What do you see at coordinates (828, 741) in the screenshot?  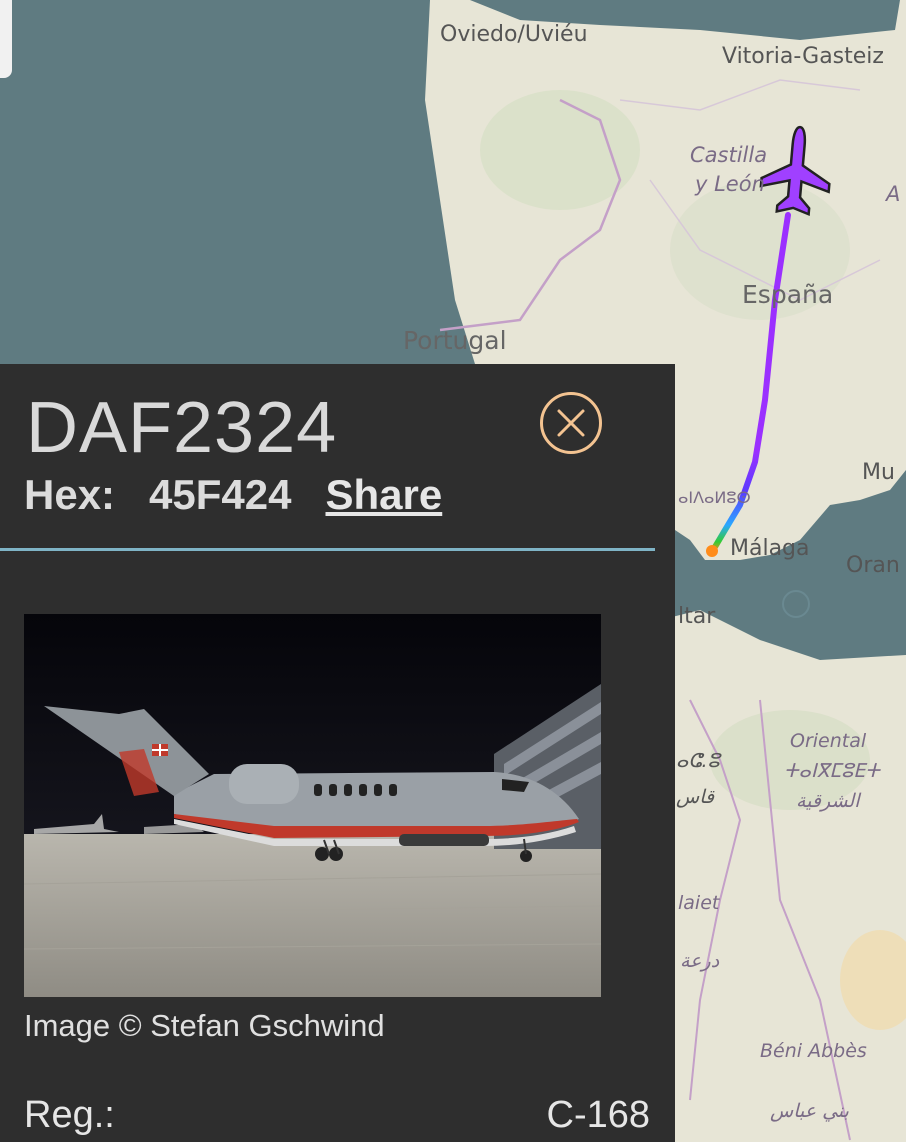 I see `map-label: Oriental` at bounding box center [828, 741].